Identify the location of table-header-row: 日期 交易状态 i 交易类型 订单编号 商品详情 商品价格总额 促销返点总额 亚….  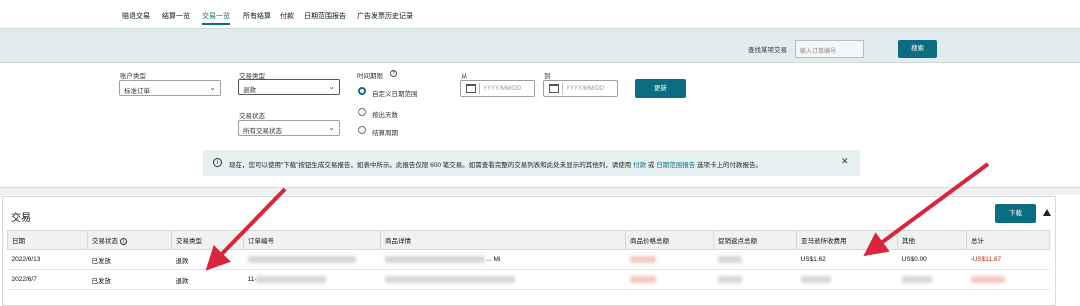
(528, 240).